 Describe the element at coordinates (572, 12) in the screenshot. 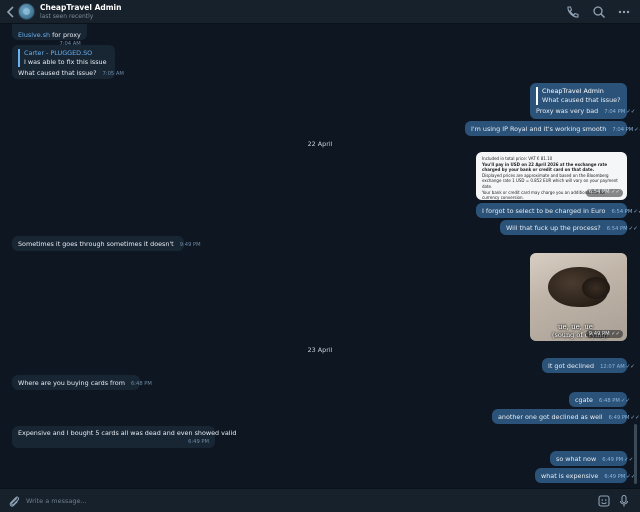

I see `phone-icon` at that location.